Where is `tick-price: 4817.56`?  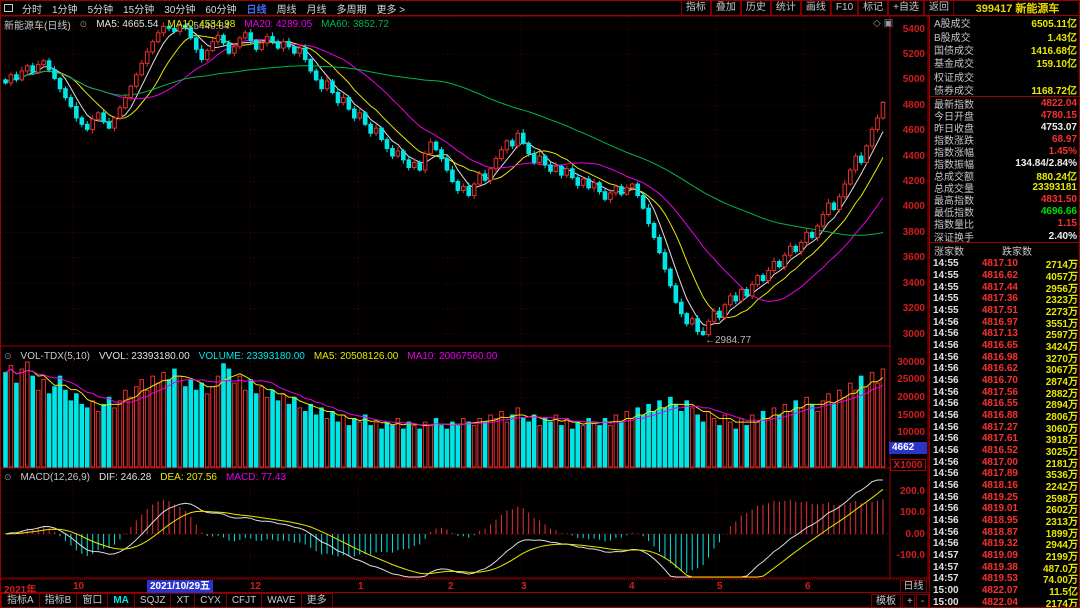
tick-price: 4817.56 is located at coordinates (999, 392).